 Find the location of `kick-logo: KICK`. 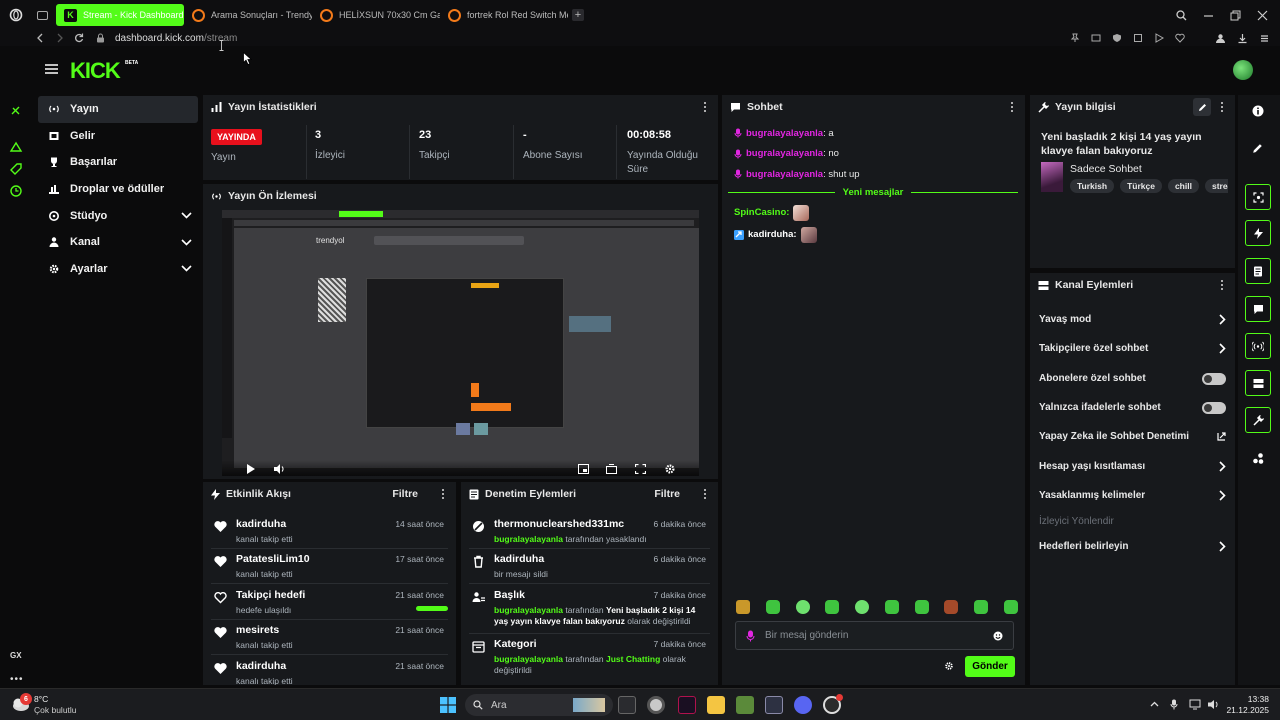

kick-logo: KICK is located at coordinates (95, 71).